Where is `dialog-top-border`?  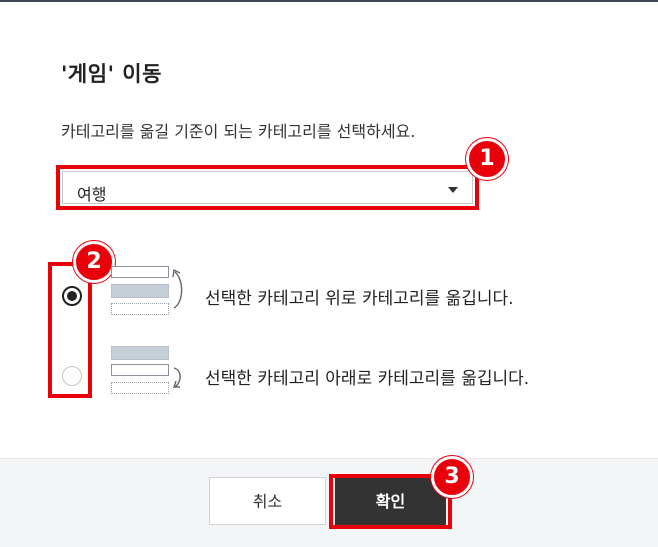 dialog-top-border is located at coordinates (329, 1).